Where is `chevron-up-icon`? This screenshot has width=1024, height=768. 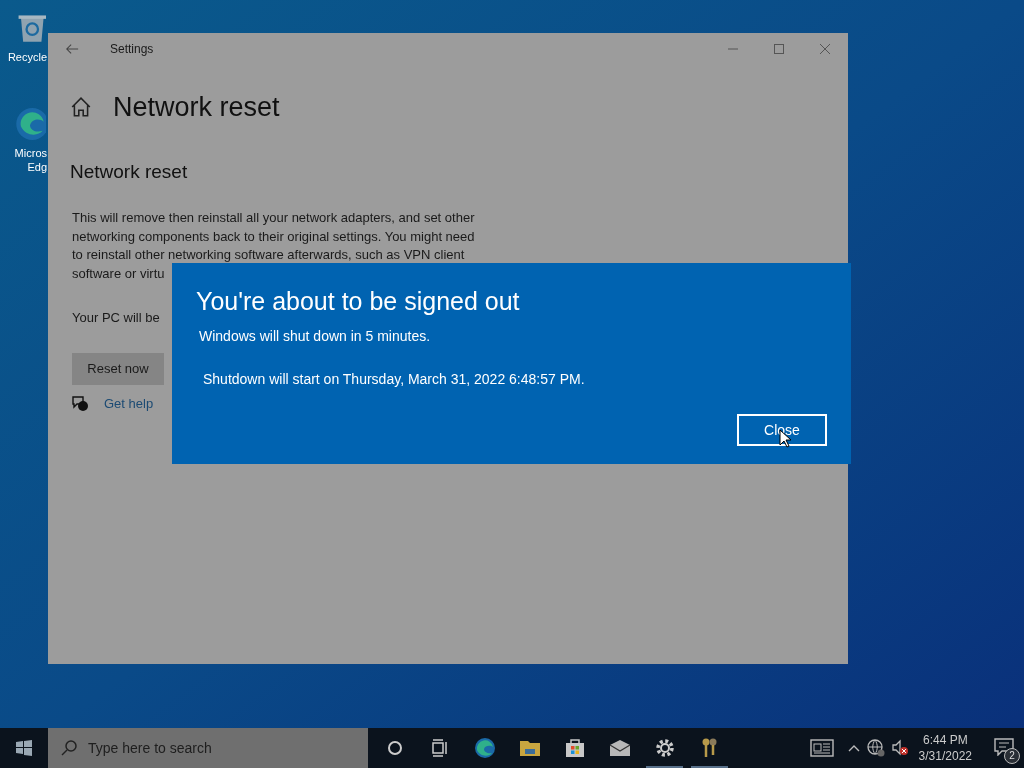
chevron-up-icon is located at coordinates (853, 748).